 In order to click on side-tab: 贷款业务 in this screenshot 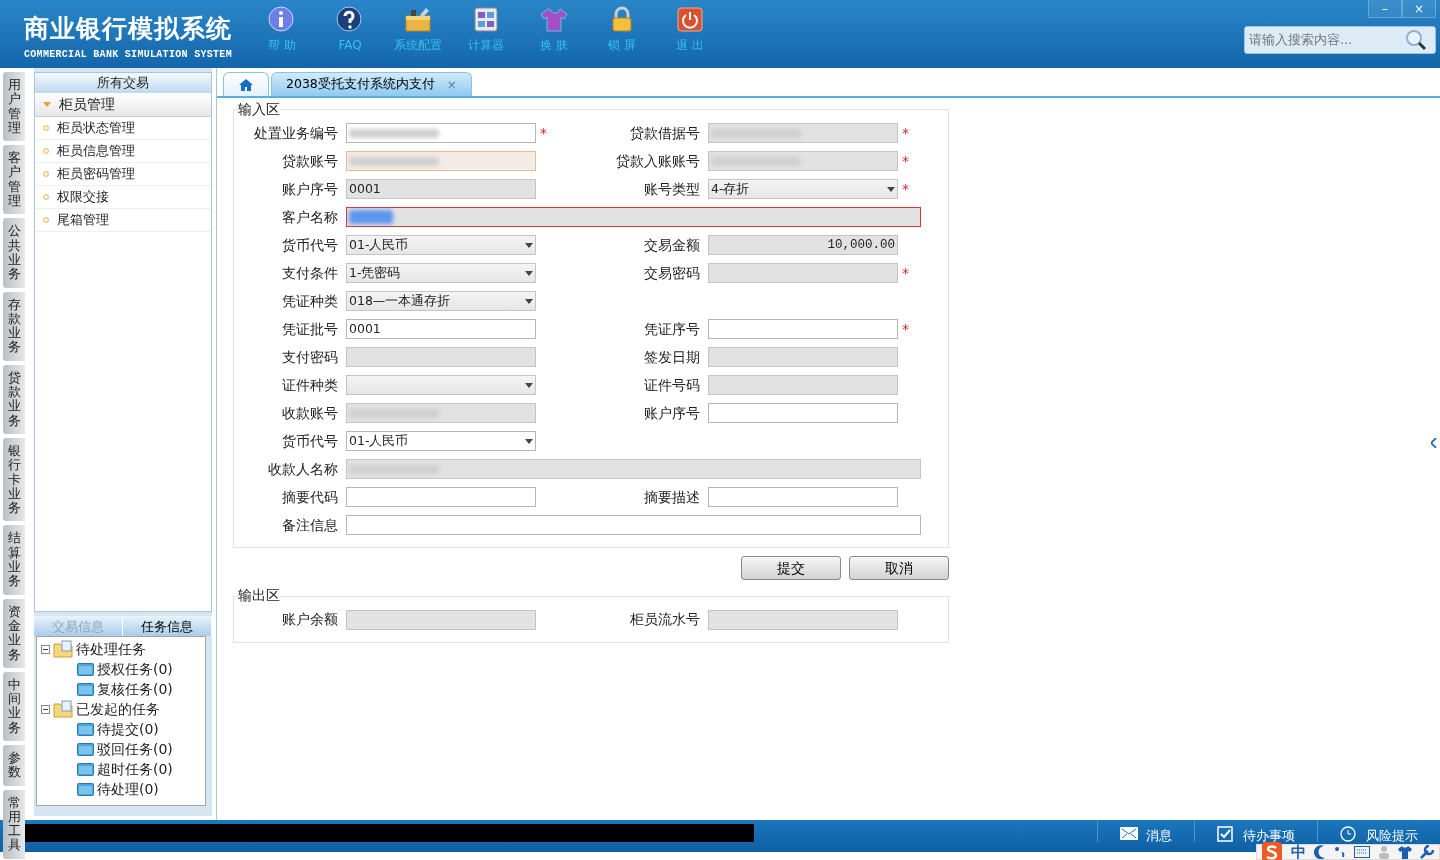, I will do `click(14, 399)`.